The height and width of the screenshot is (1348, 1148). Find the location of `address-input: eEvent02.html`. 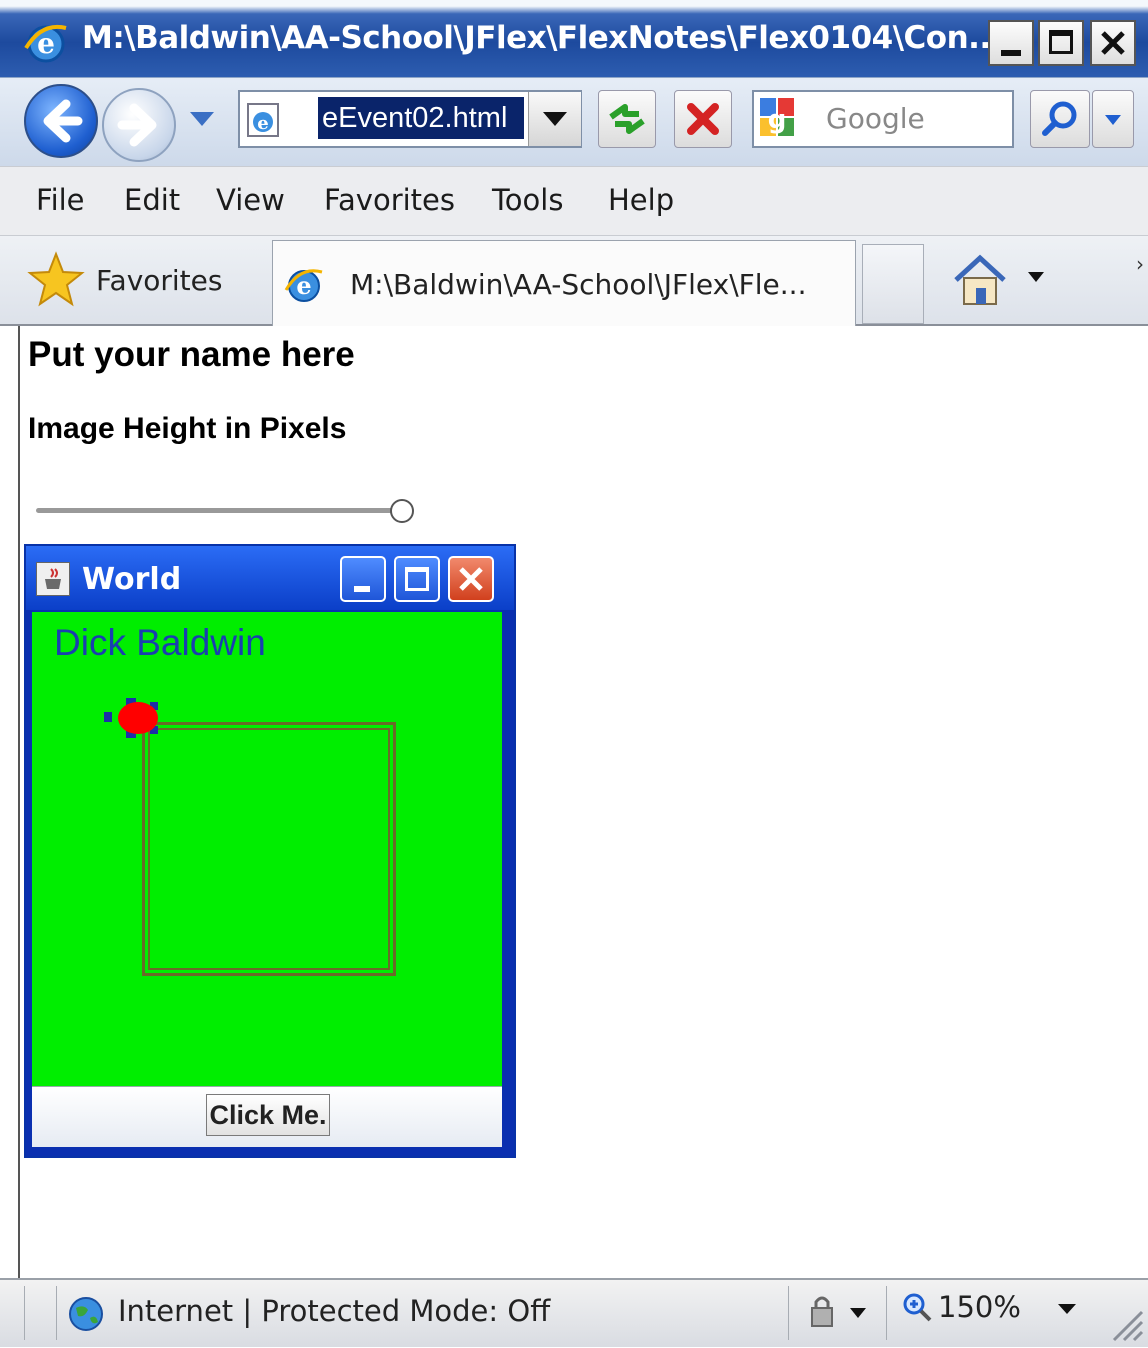

address-input: eEvent02.html is located at coordinates (421, 118).